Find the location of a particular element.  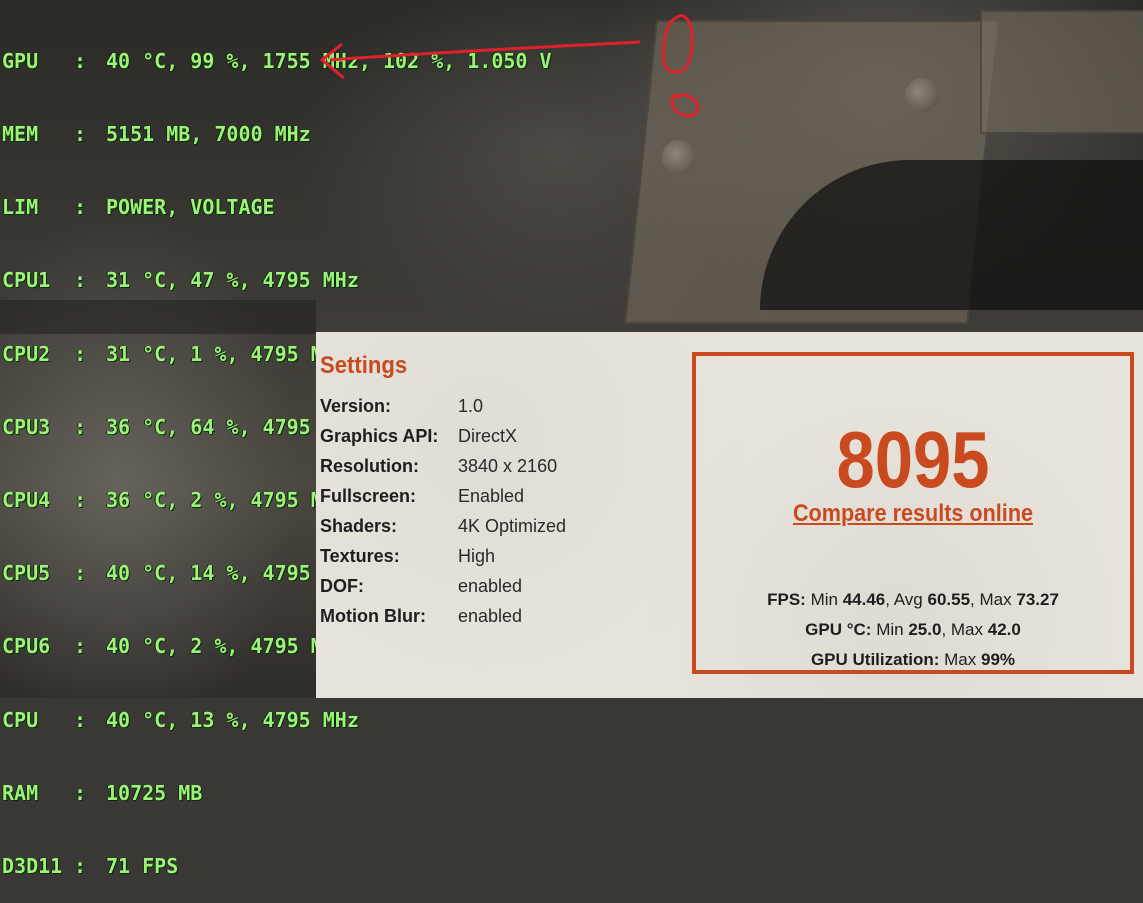

osd-row-d3d11: D3D11:71 FPS is located at coordinates (277, 866).